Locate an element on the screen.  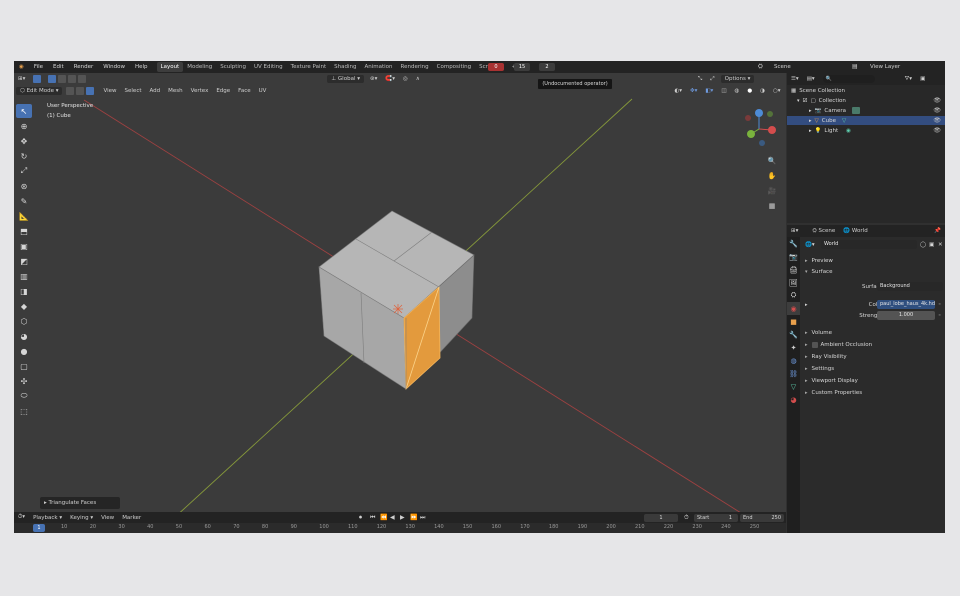
menu-marker: Marker is located at coordinates (131, 518).